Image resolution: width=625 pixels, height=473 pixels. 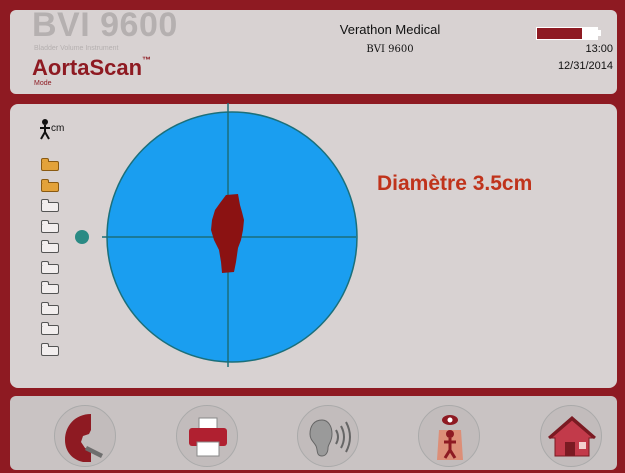 I want to click on audio-button, so click(x=328, y=436).